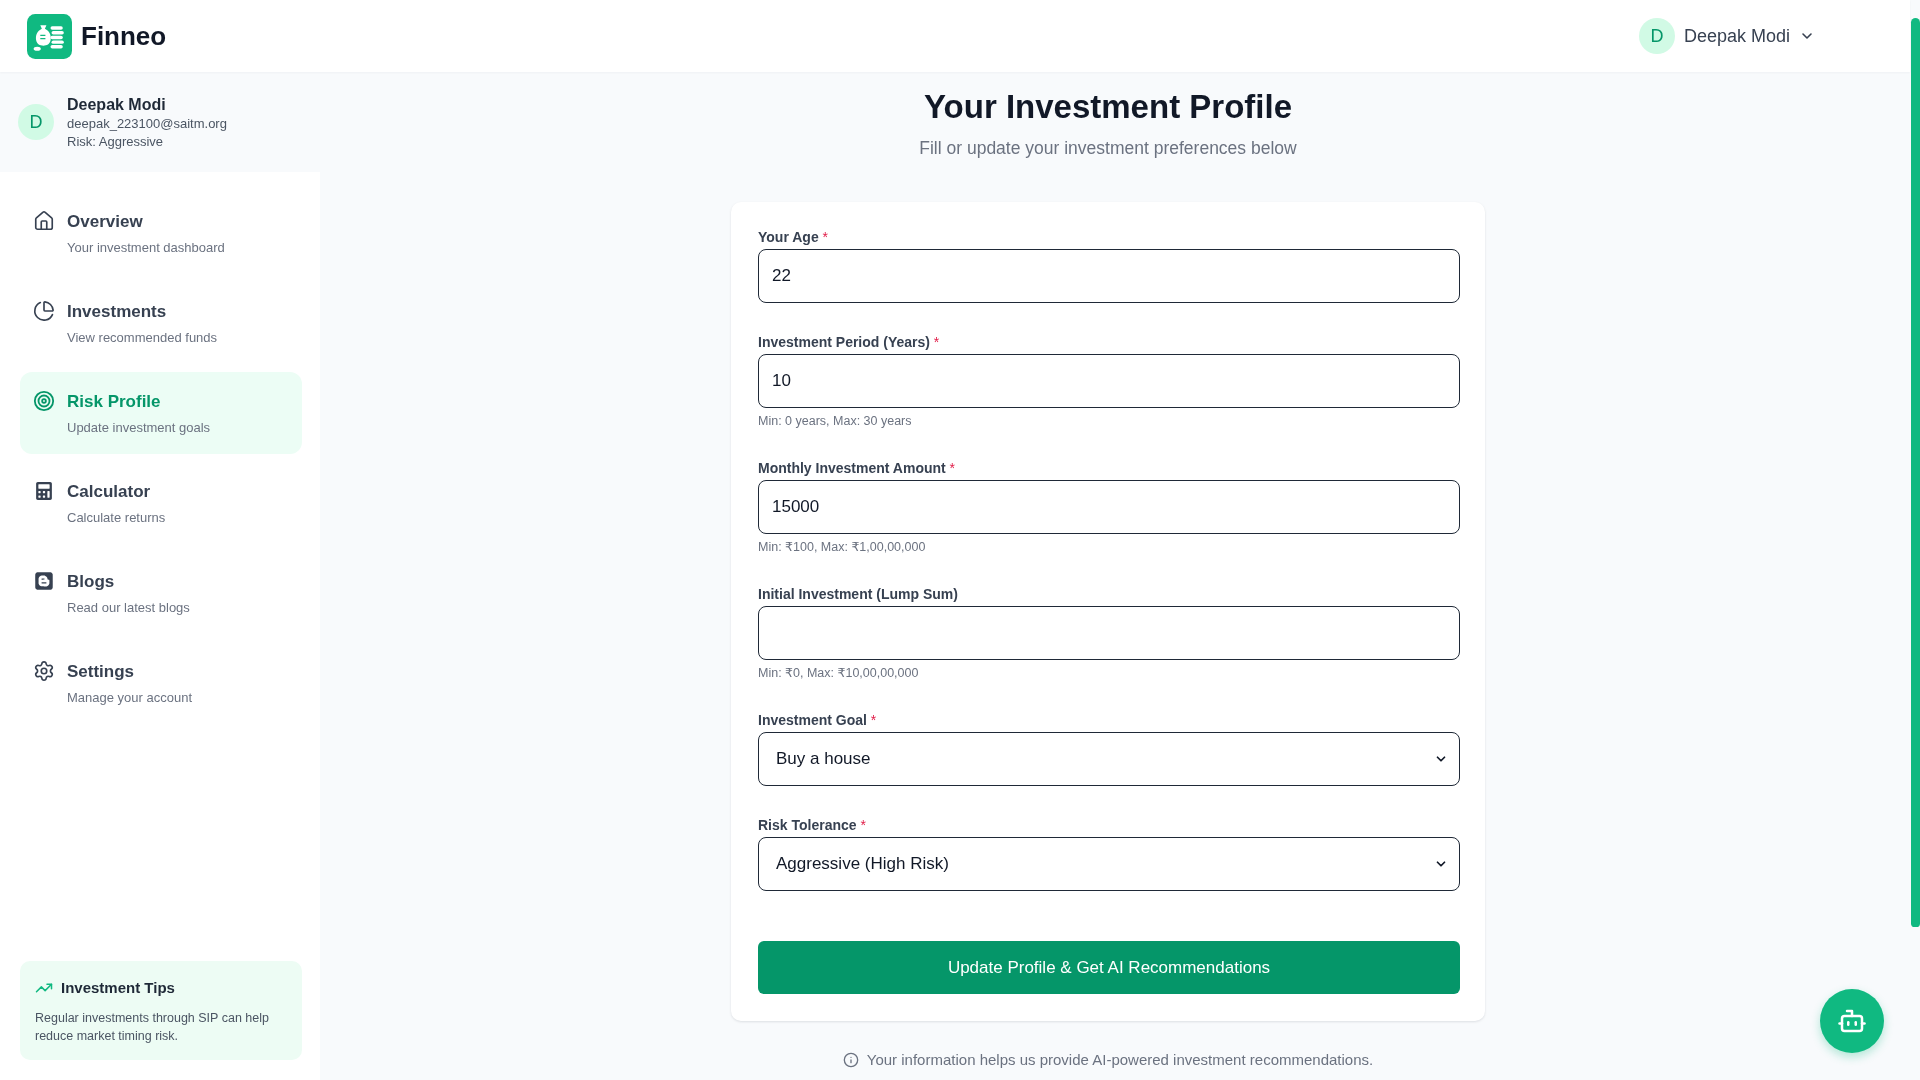  Describe the element at coordinates (812, 825) in the screenshot. I see `field-label: Risk Tolerance *` at that location.